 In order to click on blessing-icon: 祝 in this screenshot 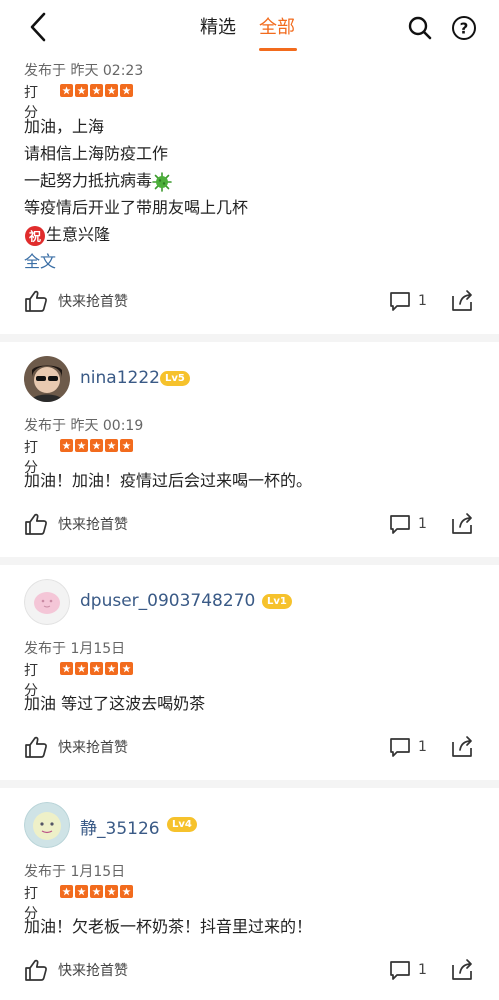, I will do `click(35, 235)`.